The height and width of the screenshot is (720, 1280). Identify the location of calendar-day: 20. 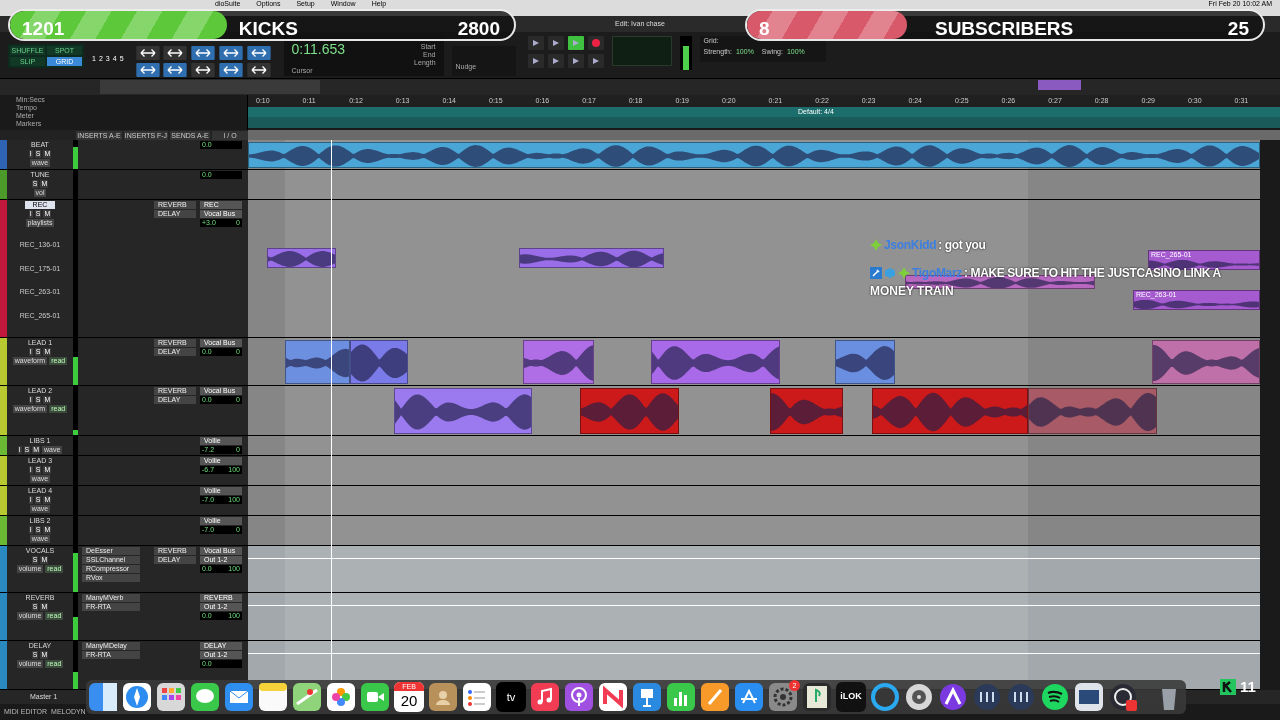
(409, 700).